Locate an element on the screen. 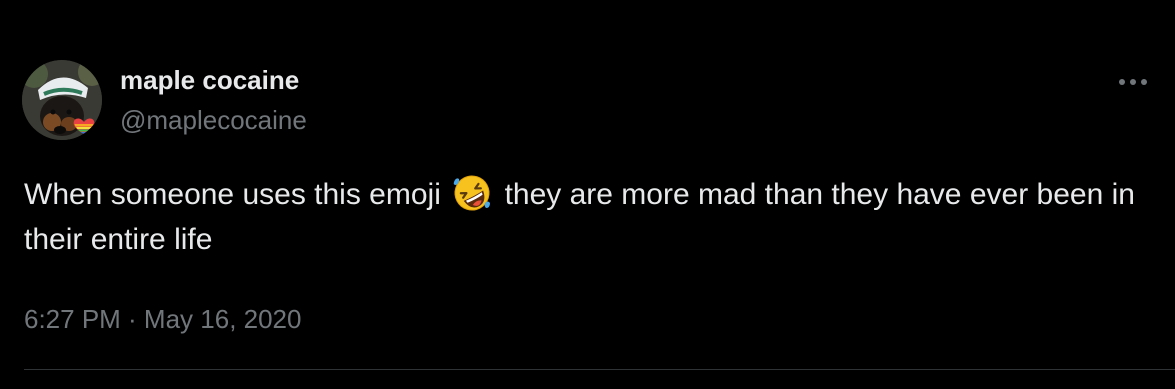 This screenshot has width=1175, height=389. more-horizontal-icon is located at coordinates (1133, 82).